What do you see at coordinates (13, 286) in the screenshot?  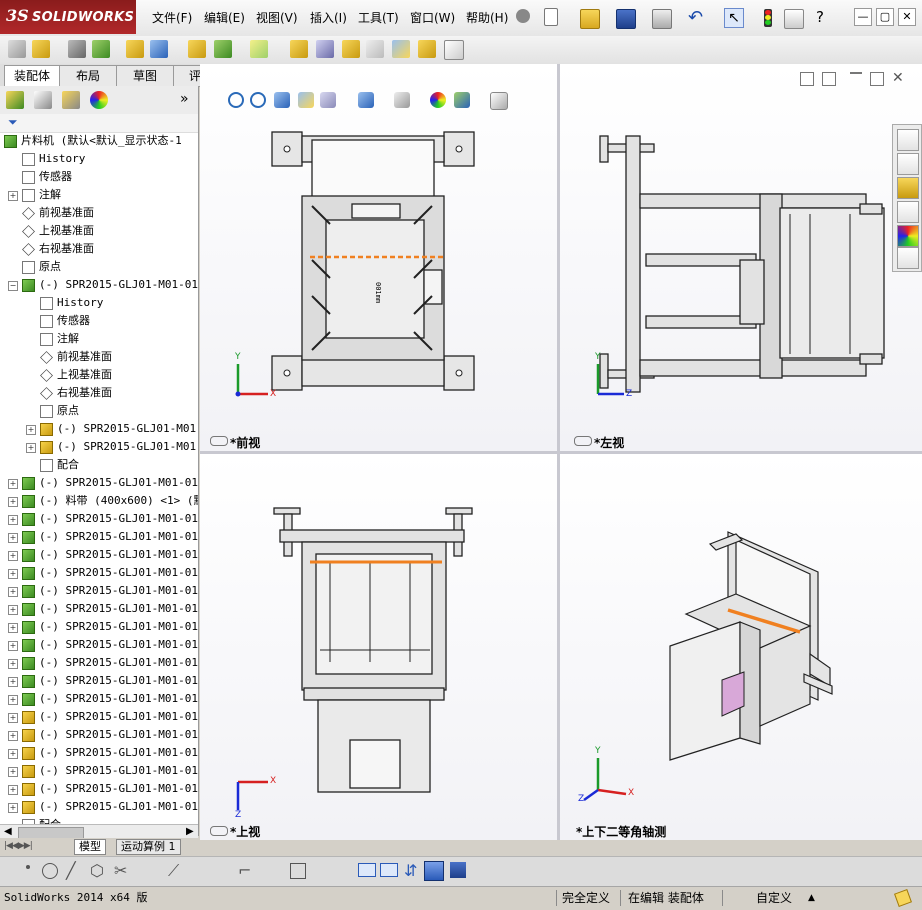 I see `collapse-icon: −` at bounding box center [13, 286].